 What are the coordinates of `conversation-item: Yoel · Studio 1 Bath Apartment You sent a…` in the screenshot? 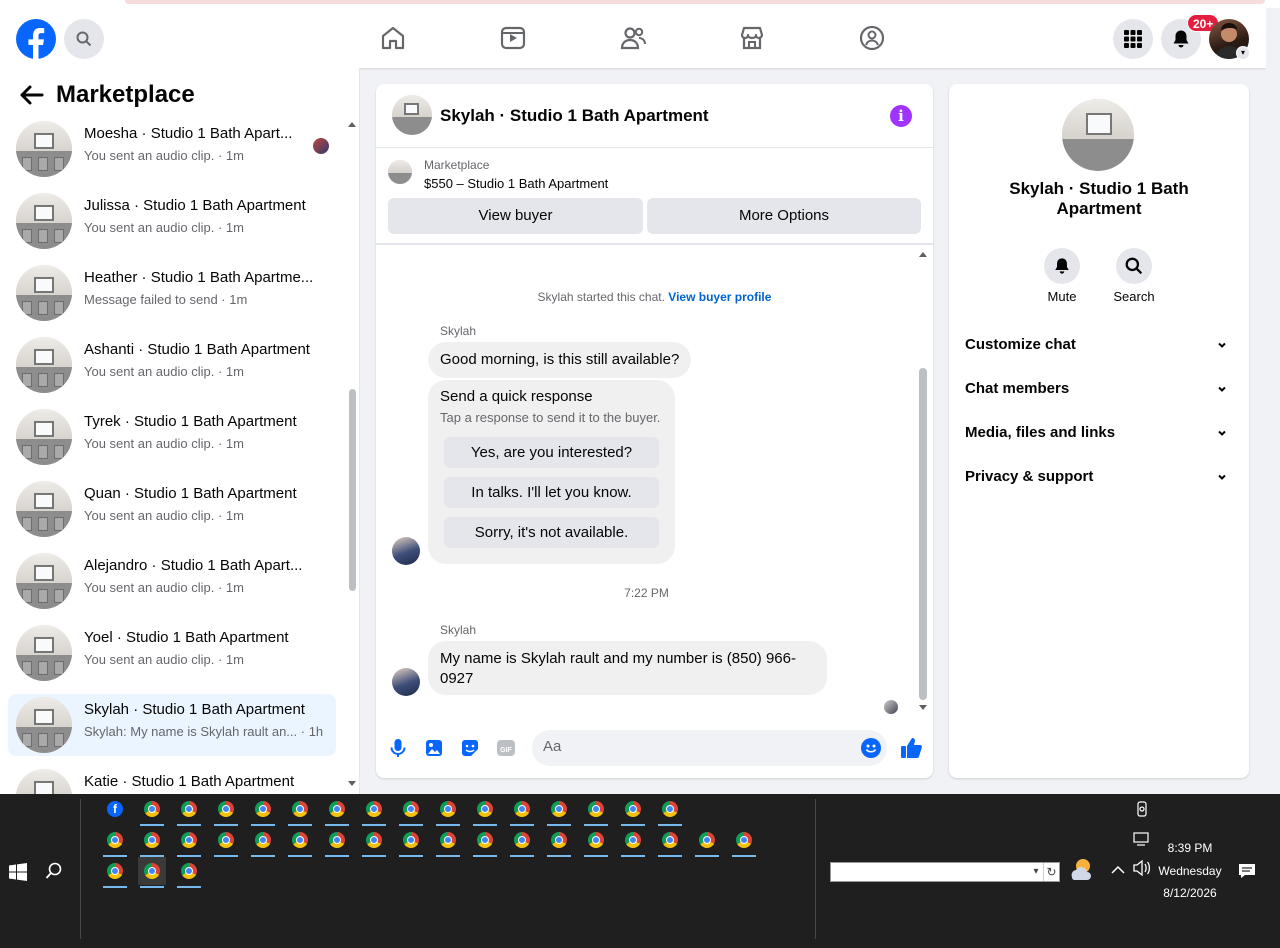 It's located at (172, 653).